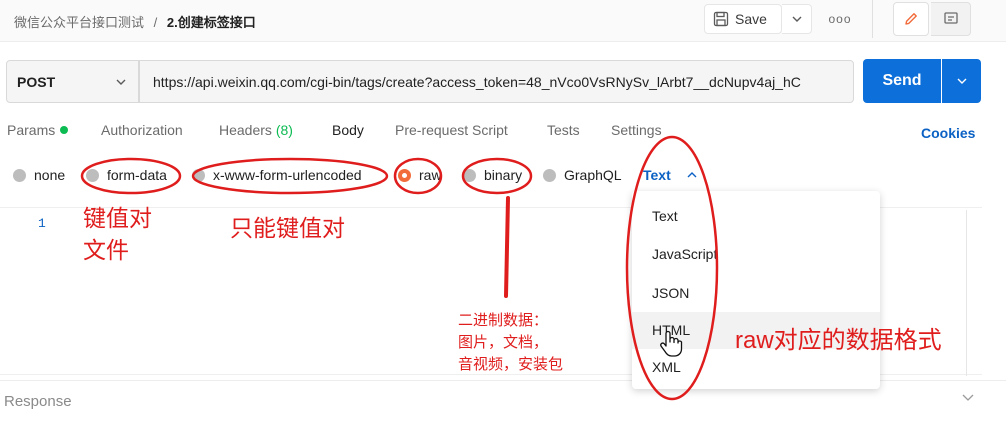  Describe the element at coordinates (948, 133) in the screenshot. I see `cookies-link: Cookies` at that location.